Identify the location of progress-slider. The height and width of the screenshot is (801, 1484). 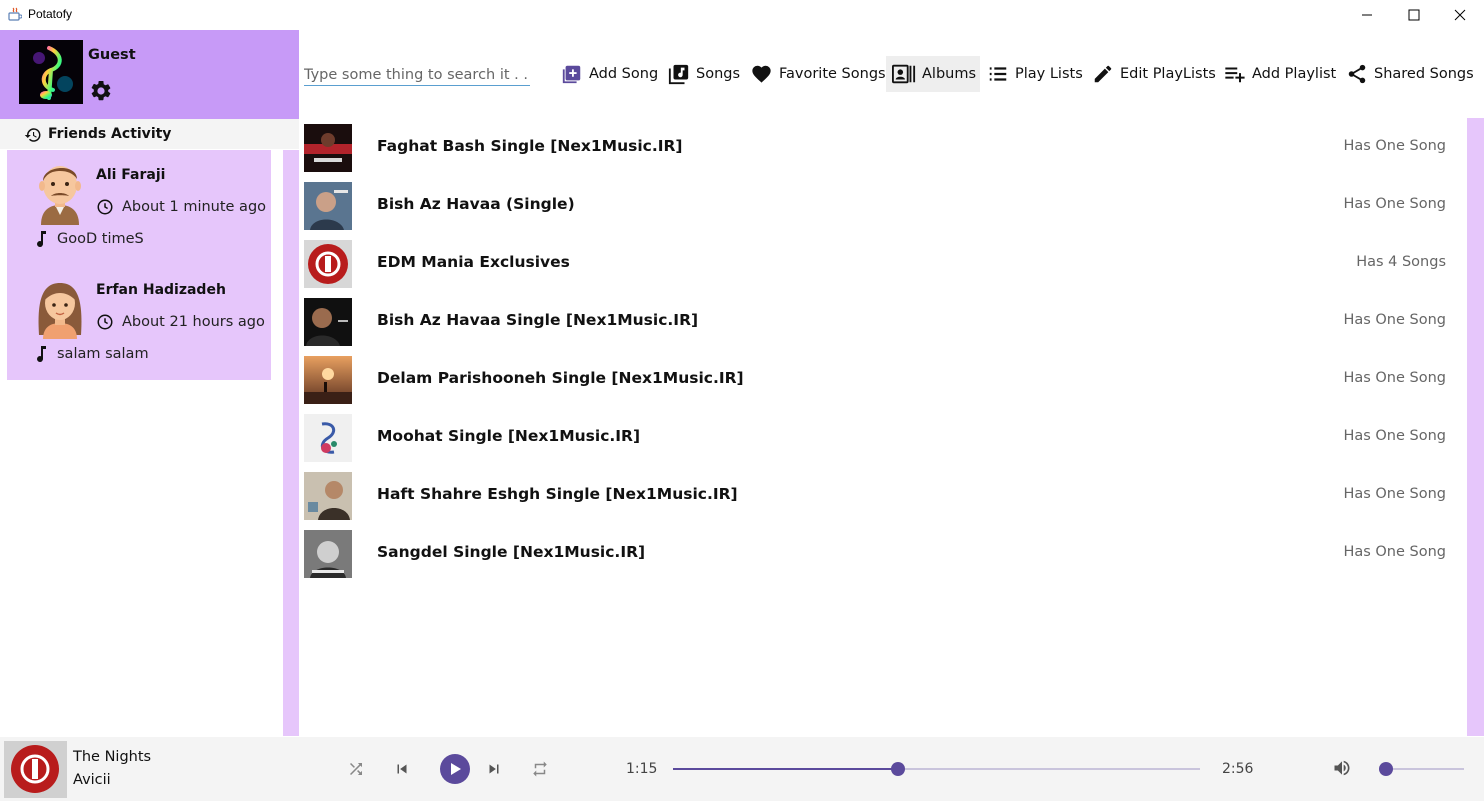
(936, 769).